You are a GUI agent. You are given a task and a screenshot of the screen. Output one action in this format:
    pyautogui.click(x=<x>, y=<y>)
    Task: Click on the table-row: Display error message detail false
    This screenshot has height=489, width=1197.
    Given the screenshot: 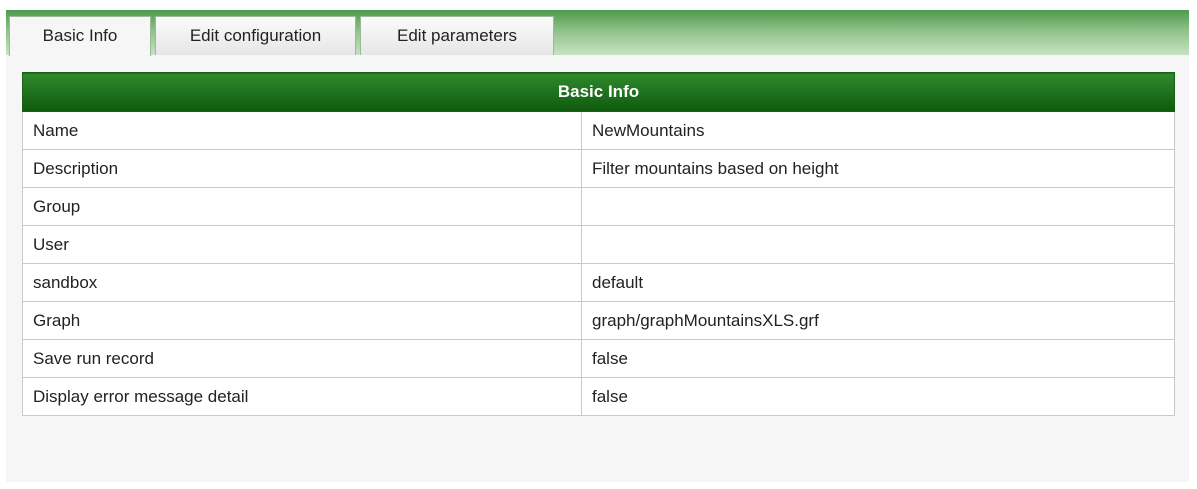 What is the action you would take?
    pyautogui.click(x=598, y=396)
    